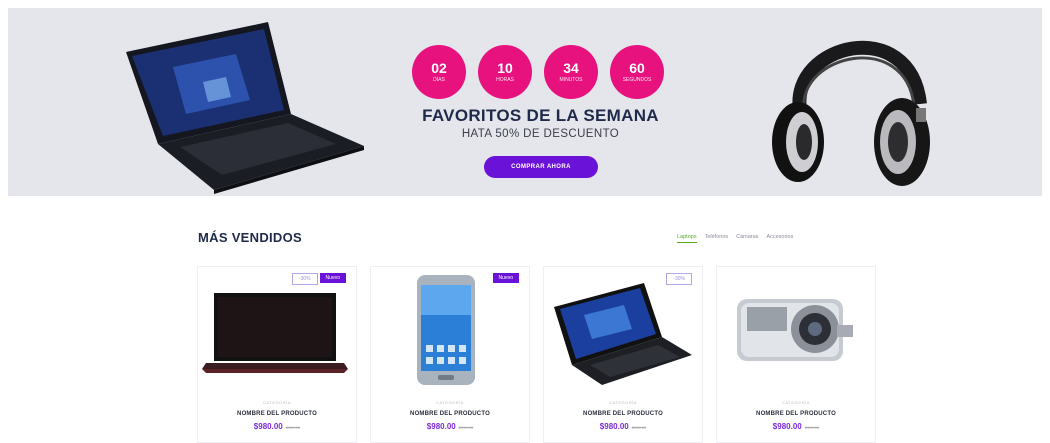 Image resolution: width=1050 pixels, height=443 pixels. Describe the element at coordinates (747, 238) in the screenshot. I see `tab-cameras: Cámaras` at that location.